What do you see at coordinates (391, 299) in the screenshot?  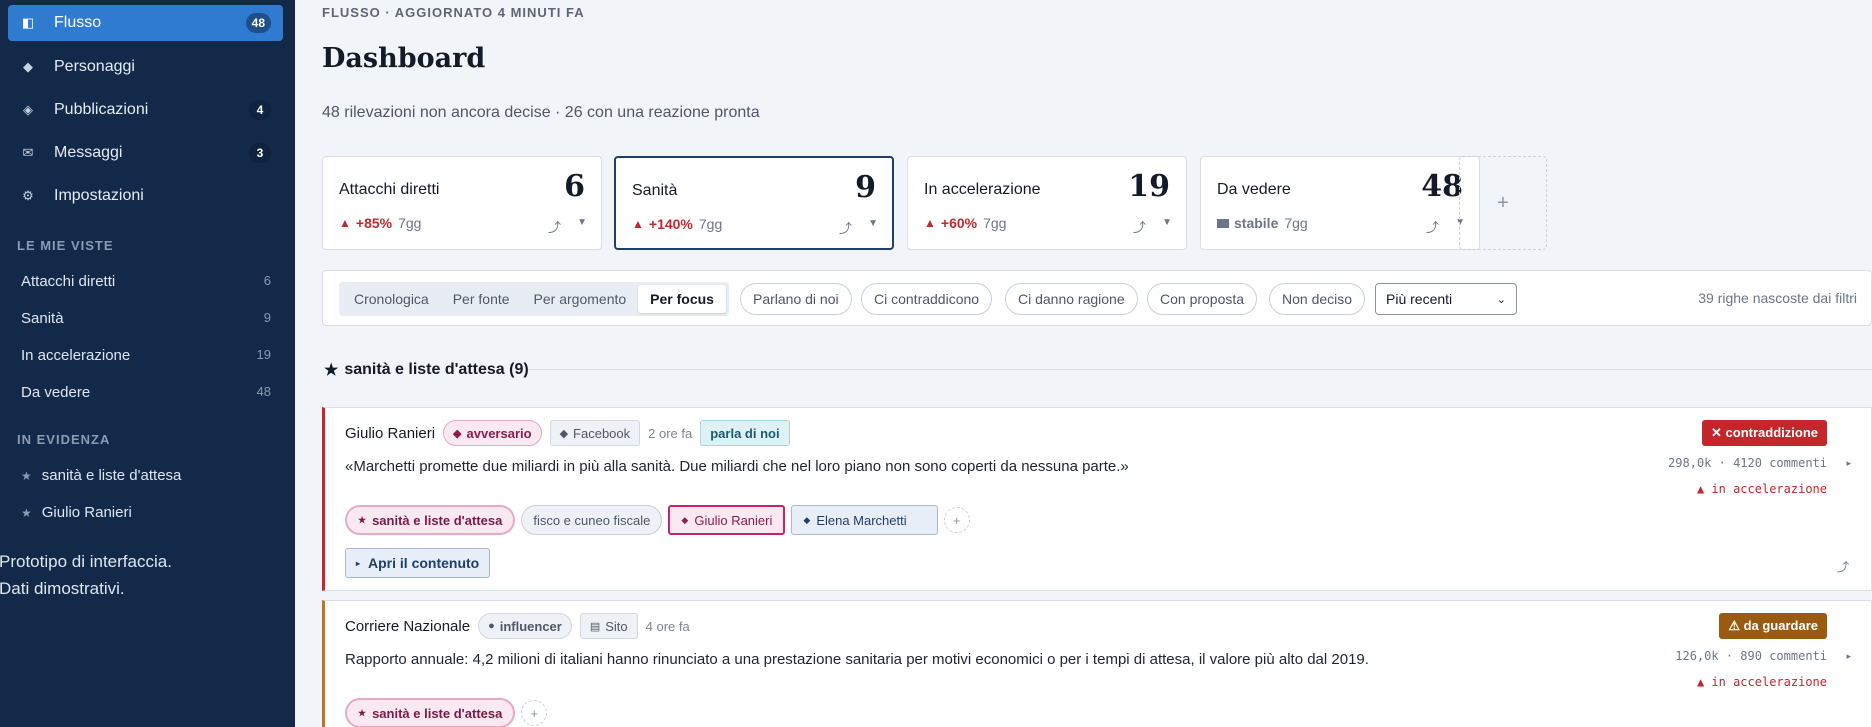 I see `mode-cronologica: Cronologica` at bounding box center [391, 299].